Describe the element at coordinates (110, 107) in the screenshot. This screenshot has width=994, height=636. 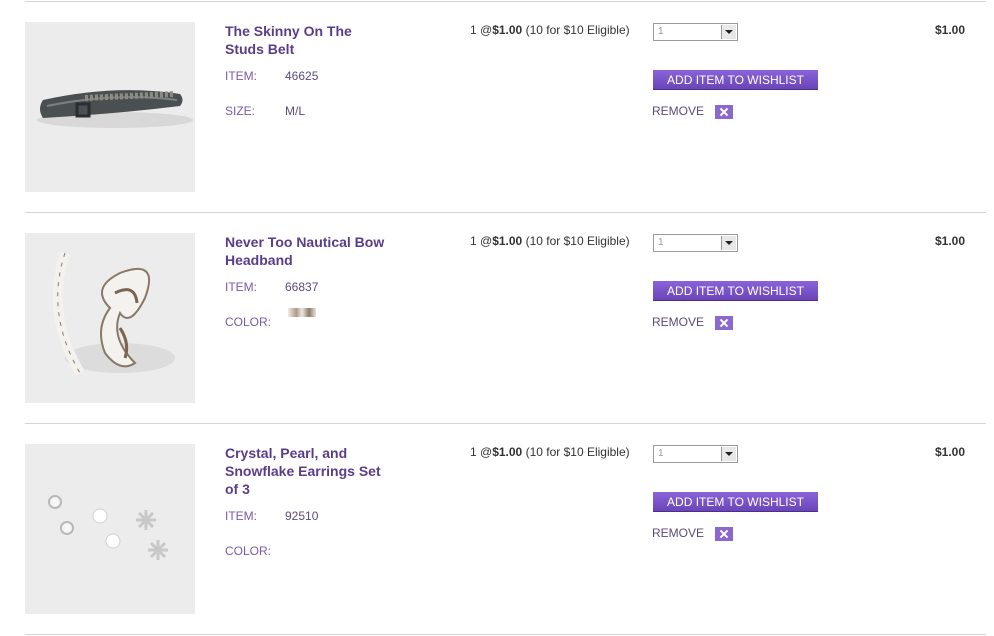
I see `belt-image` at that location.